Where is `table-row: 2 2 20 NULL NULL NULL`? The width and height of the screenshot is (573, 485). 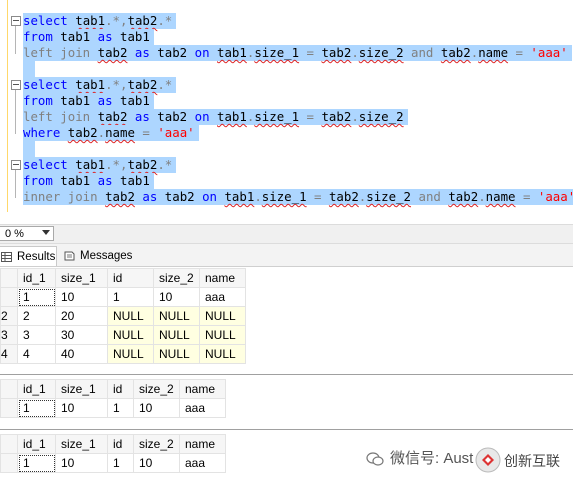
table-row: 2 2 20 NULL NULL NULL is located at coordinates (123, 316).